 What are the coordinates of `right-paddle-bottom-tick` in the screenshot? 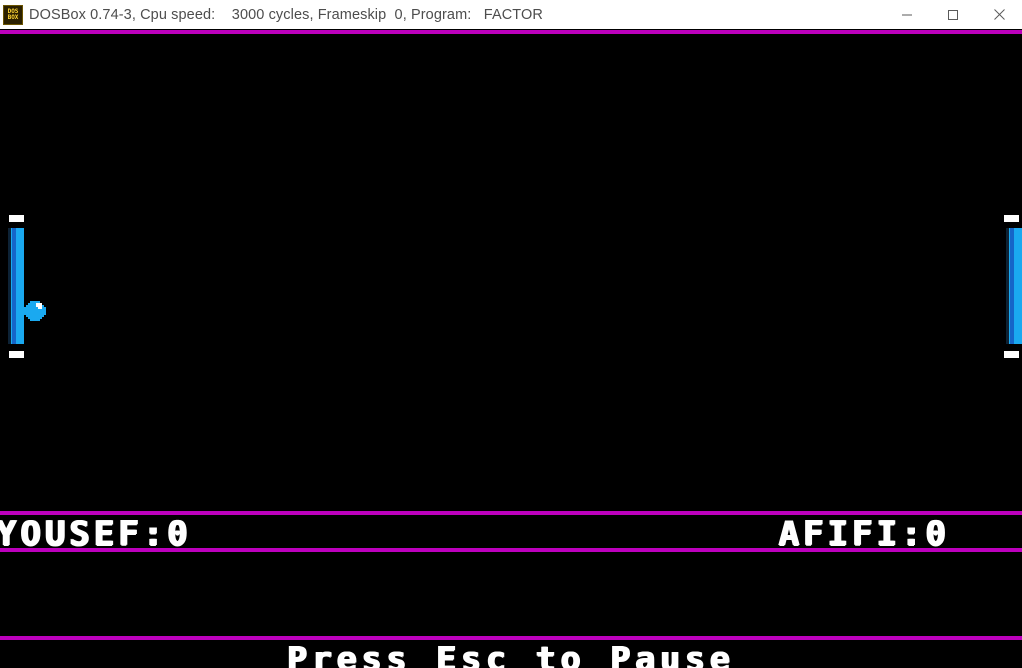 It's located at (1011, 354).